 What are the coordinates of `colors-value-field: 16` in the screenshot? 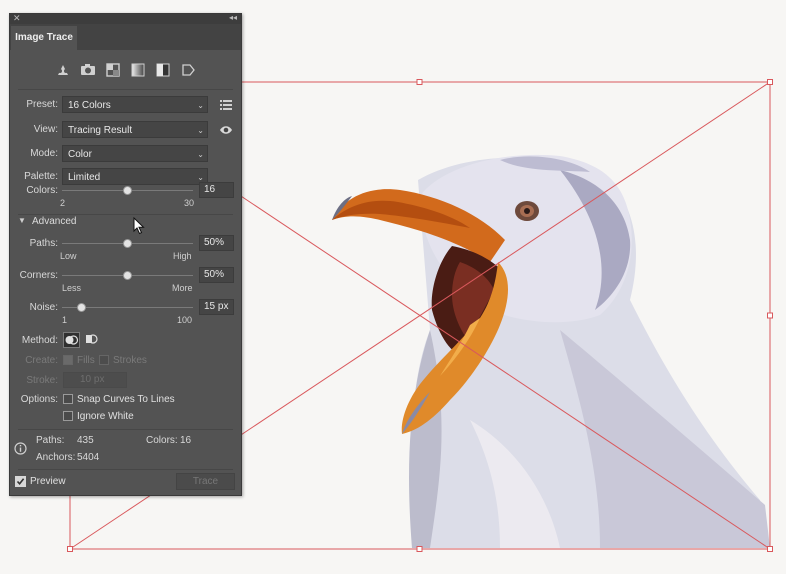 It's located at (216, 190).